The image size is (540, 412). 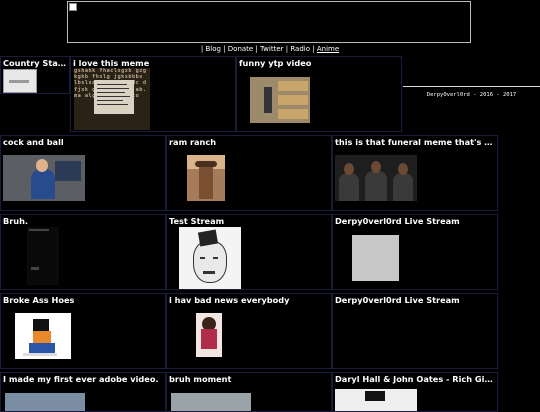 What do you see at coordinates (111, 63) in the screenshot?
I see `card-title: i love this meme` at bounding box center [111, 63].